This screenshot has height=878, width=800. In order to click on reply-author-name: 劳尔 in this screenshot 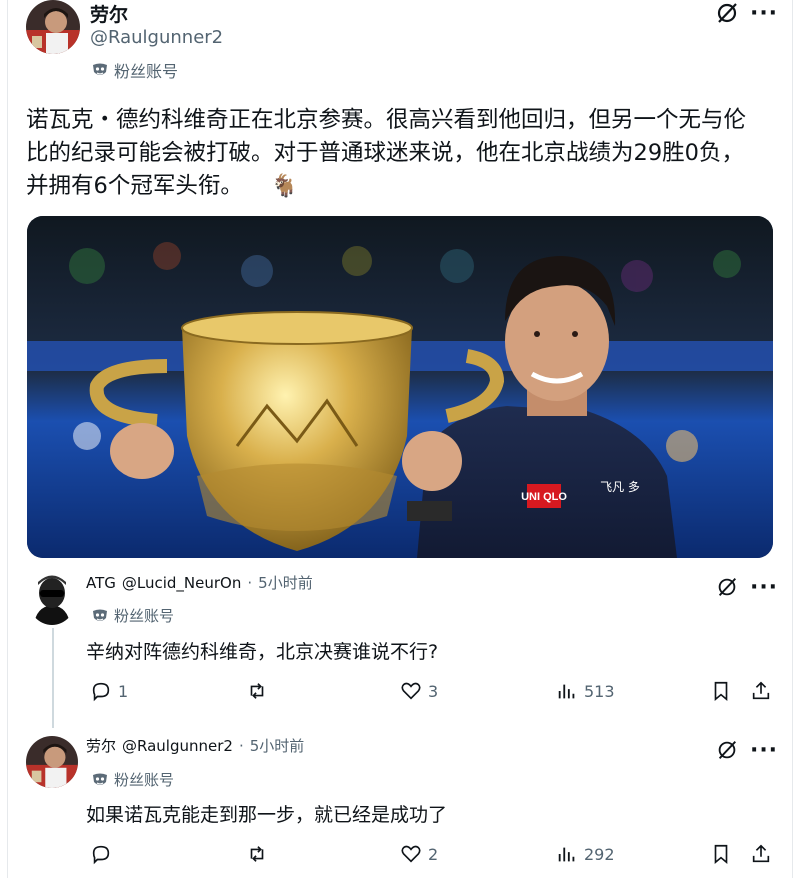, I will do `click(101, 745)`.